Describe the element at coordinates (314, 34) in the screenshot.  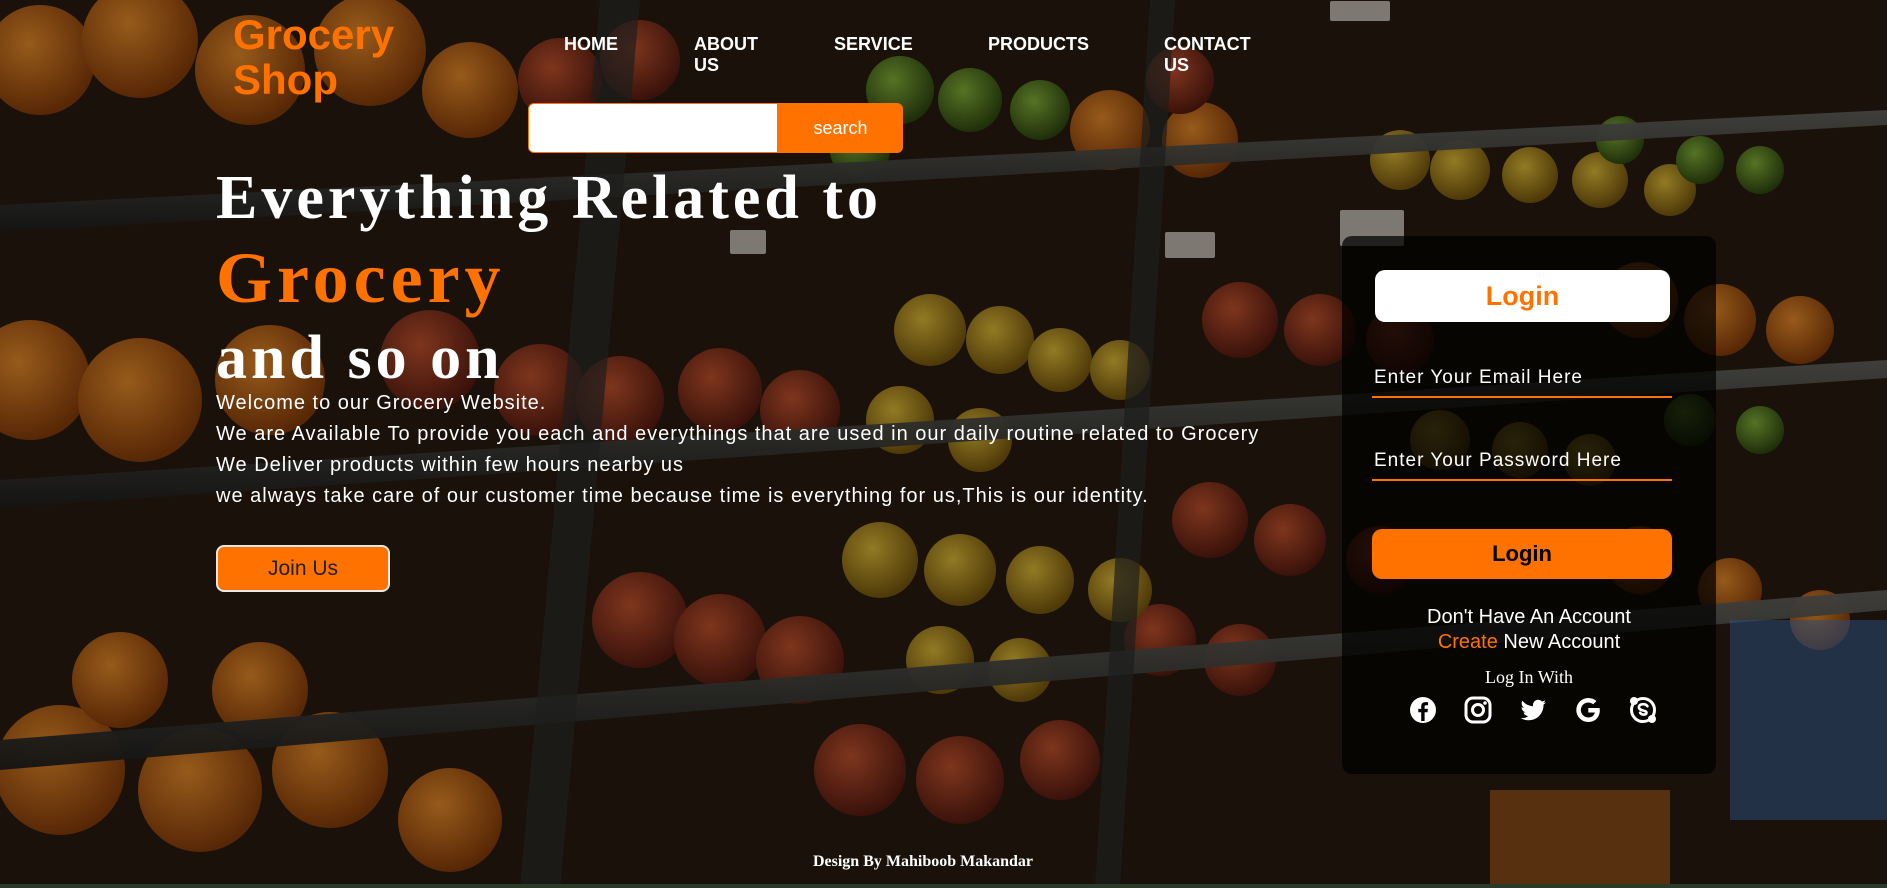
I see `logo-line-1: Grocery` at that location.